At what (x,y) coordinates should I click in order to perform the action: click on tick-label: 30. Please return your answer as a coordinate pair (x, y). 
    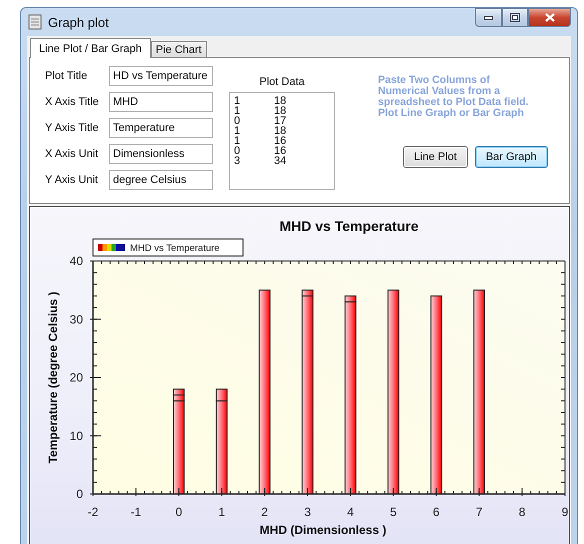
    Looking at the image, I should click on (76, 319).